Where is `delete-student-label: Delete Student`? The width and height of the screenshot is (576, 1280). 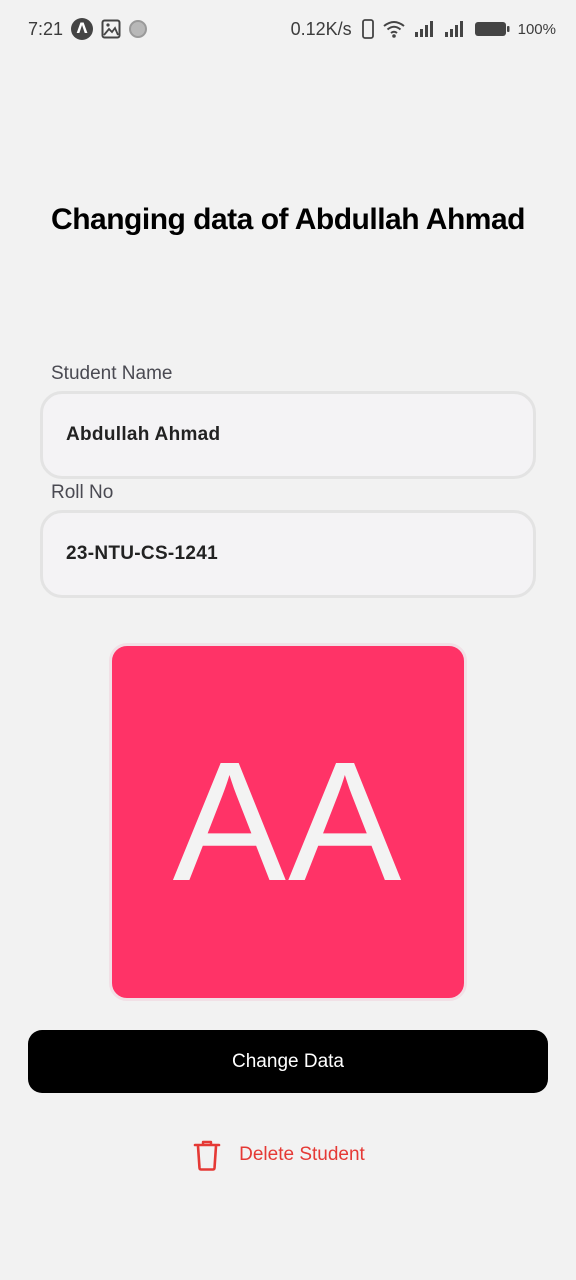 delete-student-label: Delete Student is located at coordinates (302, 1154).